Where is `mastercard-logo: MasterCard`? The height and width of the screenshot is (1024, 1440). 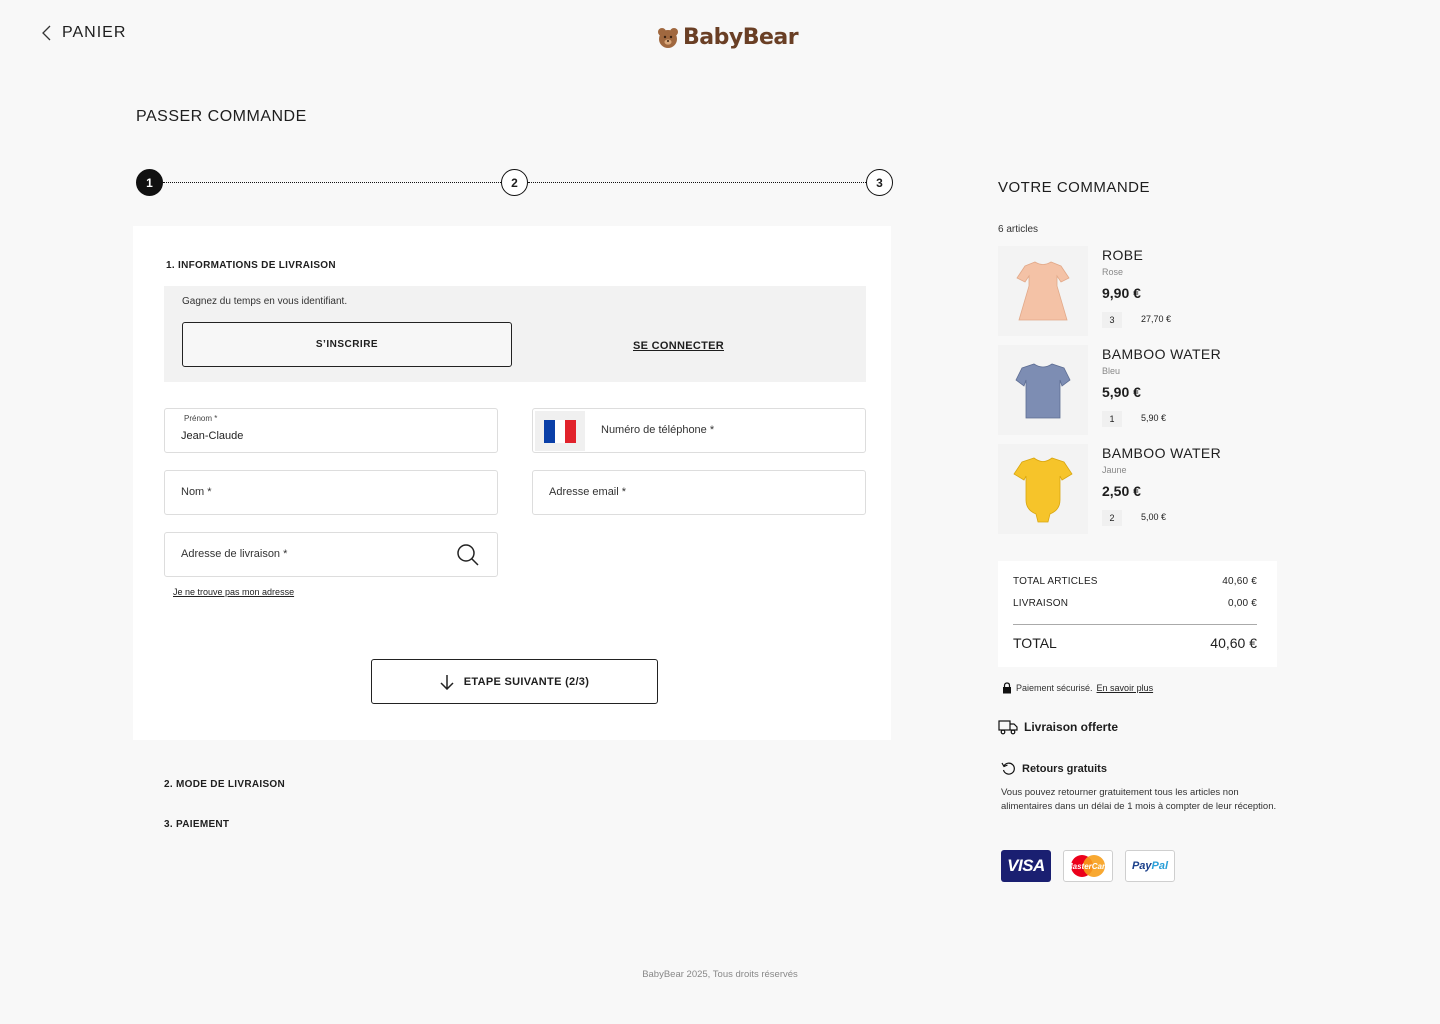
mastercard-logo: MasterCard is located at coordinates (1088, 866).